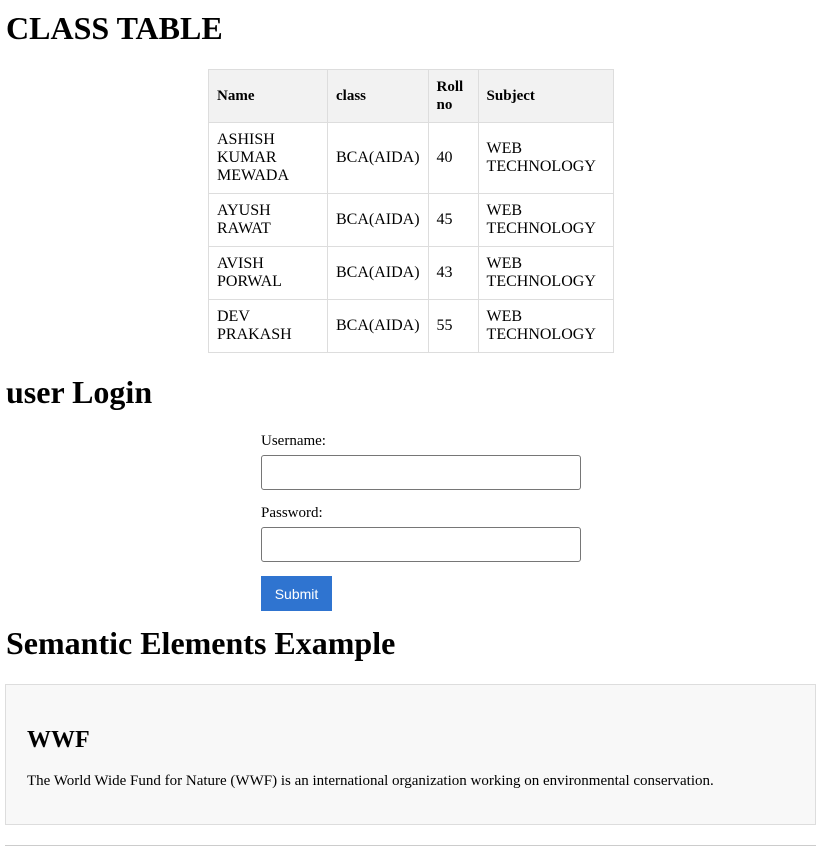 Image resolution: width=822 pixels, height=847 pixels. I want to click on header-subject: Subject, so click(545, 96).